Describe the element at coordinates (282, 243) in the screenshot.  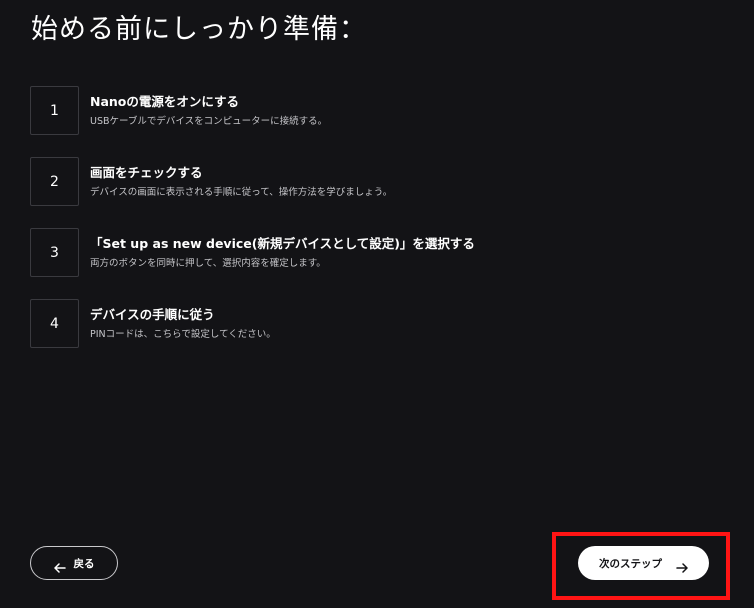
I see `step-title: 「Set up as new device(新規デバイスとして設定)」を選択する` at that location.